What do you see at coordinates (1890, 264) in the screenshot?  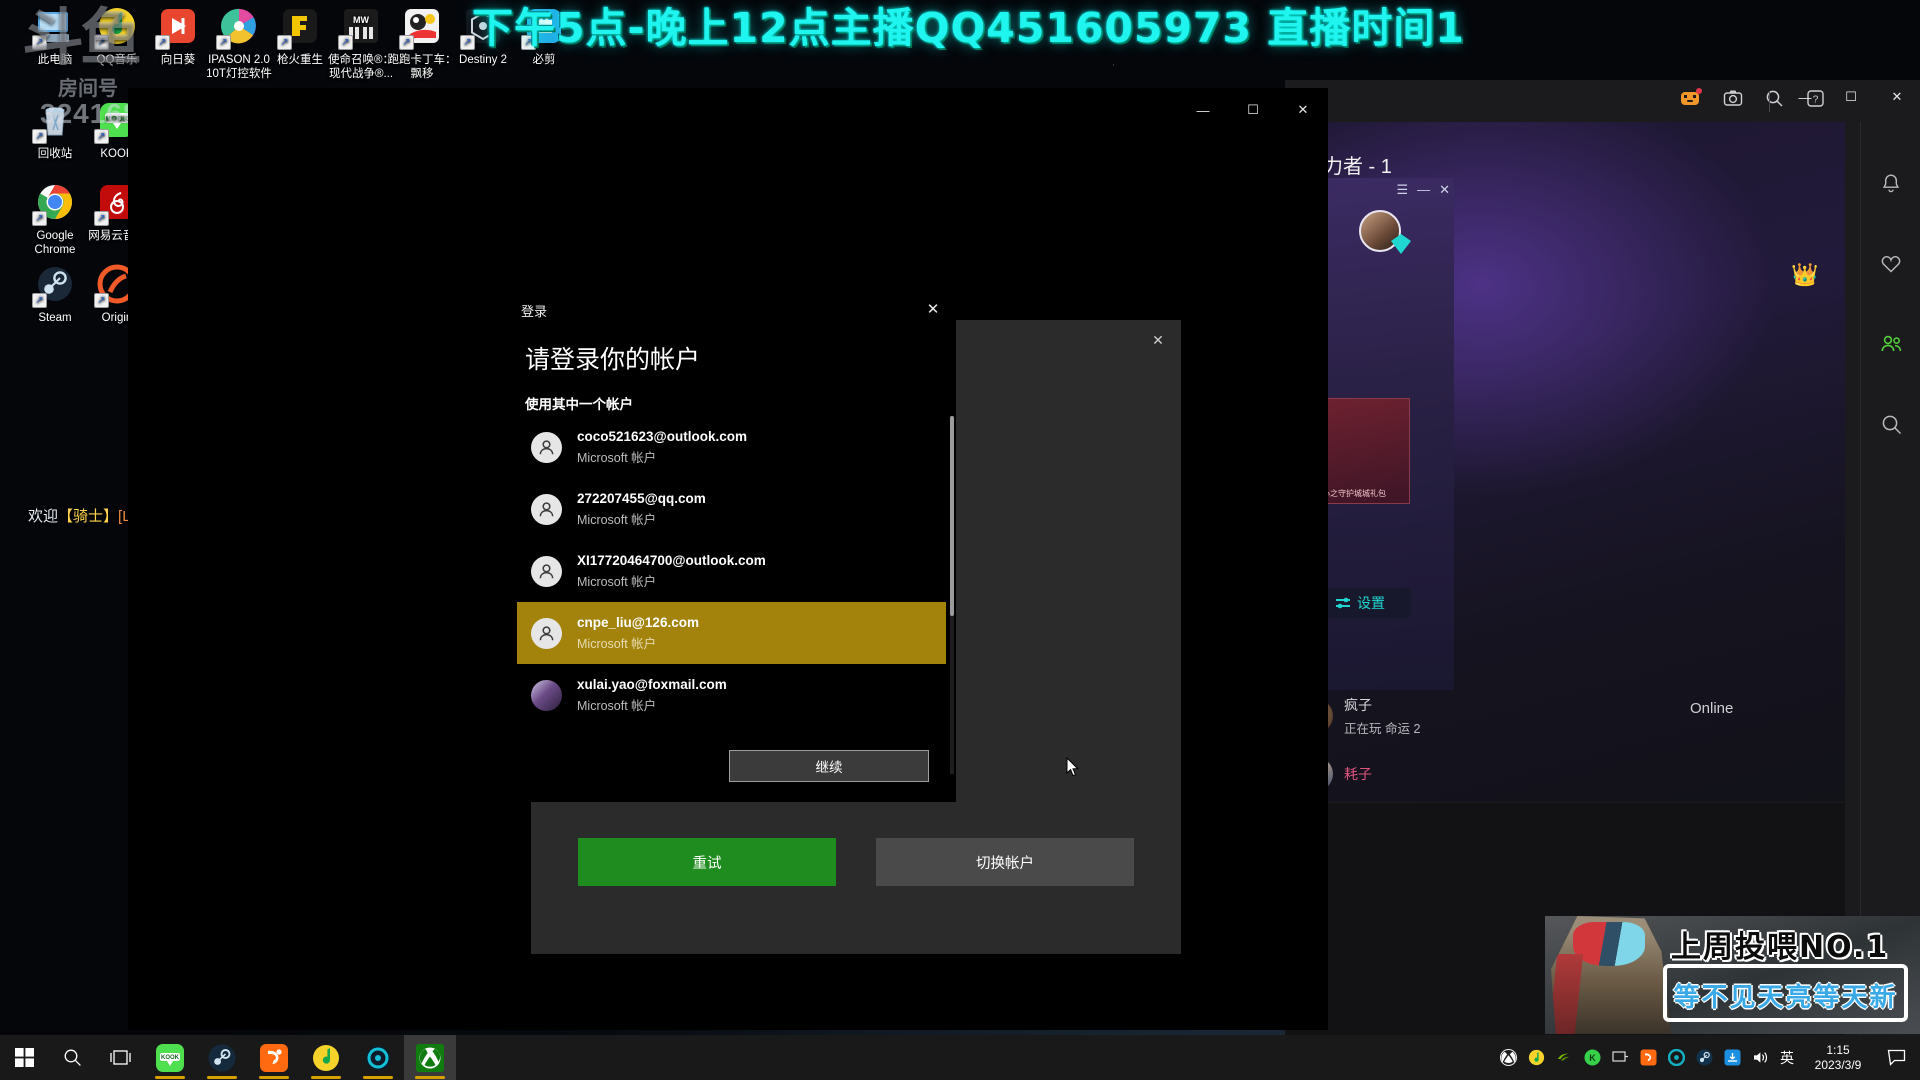 I see `wishlist-icon` at bounding box center [1890, 264].